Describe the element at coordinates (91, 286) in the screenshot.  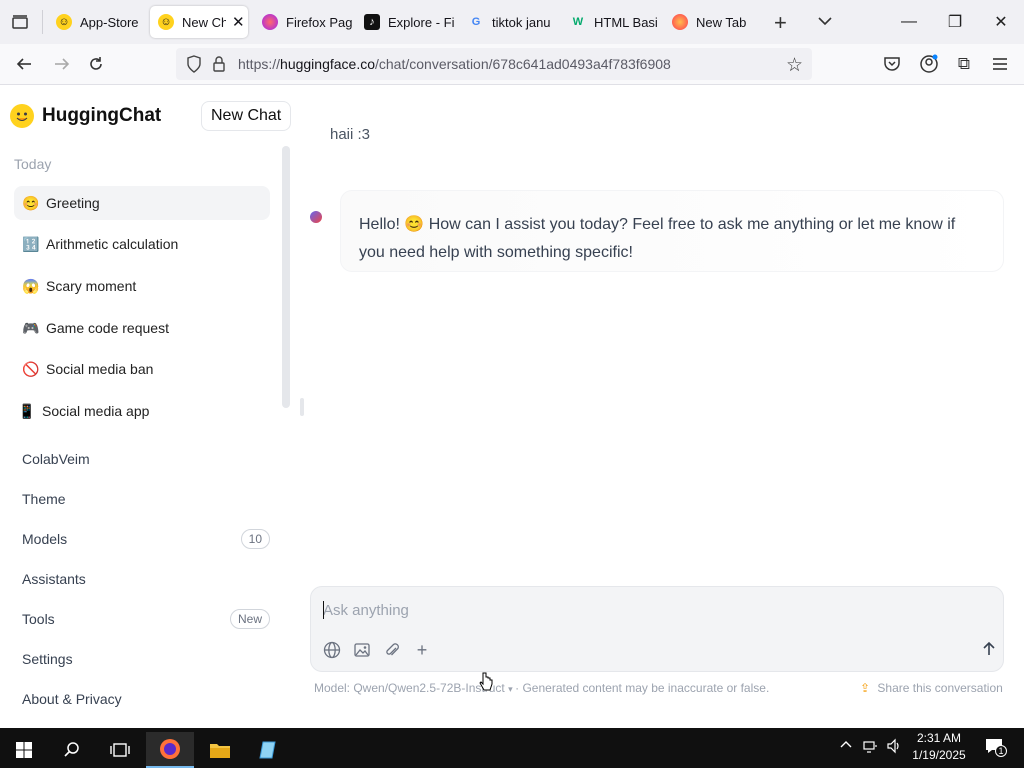
I see `conversation-label: Scary moment` at that location.